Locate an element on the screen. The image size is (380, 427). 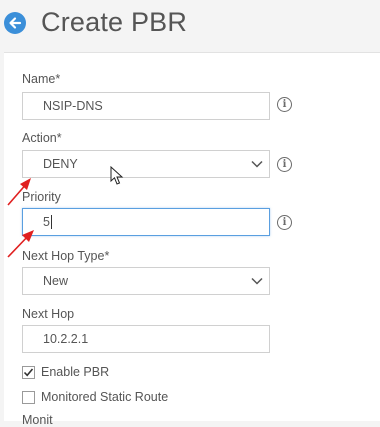
monitored-static-route-checkbox is located at coordinates (28, 397).